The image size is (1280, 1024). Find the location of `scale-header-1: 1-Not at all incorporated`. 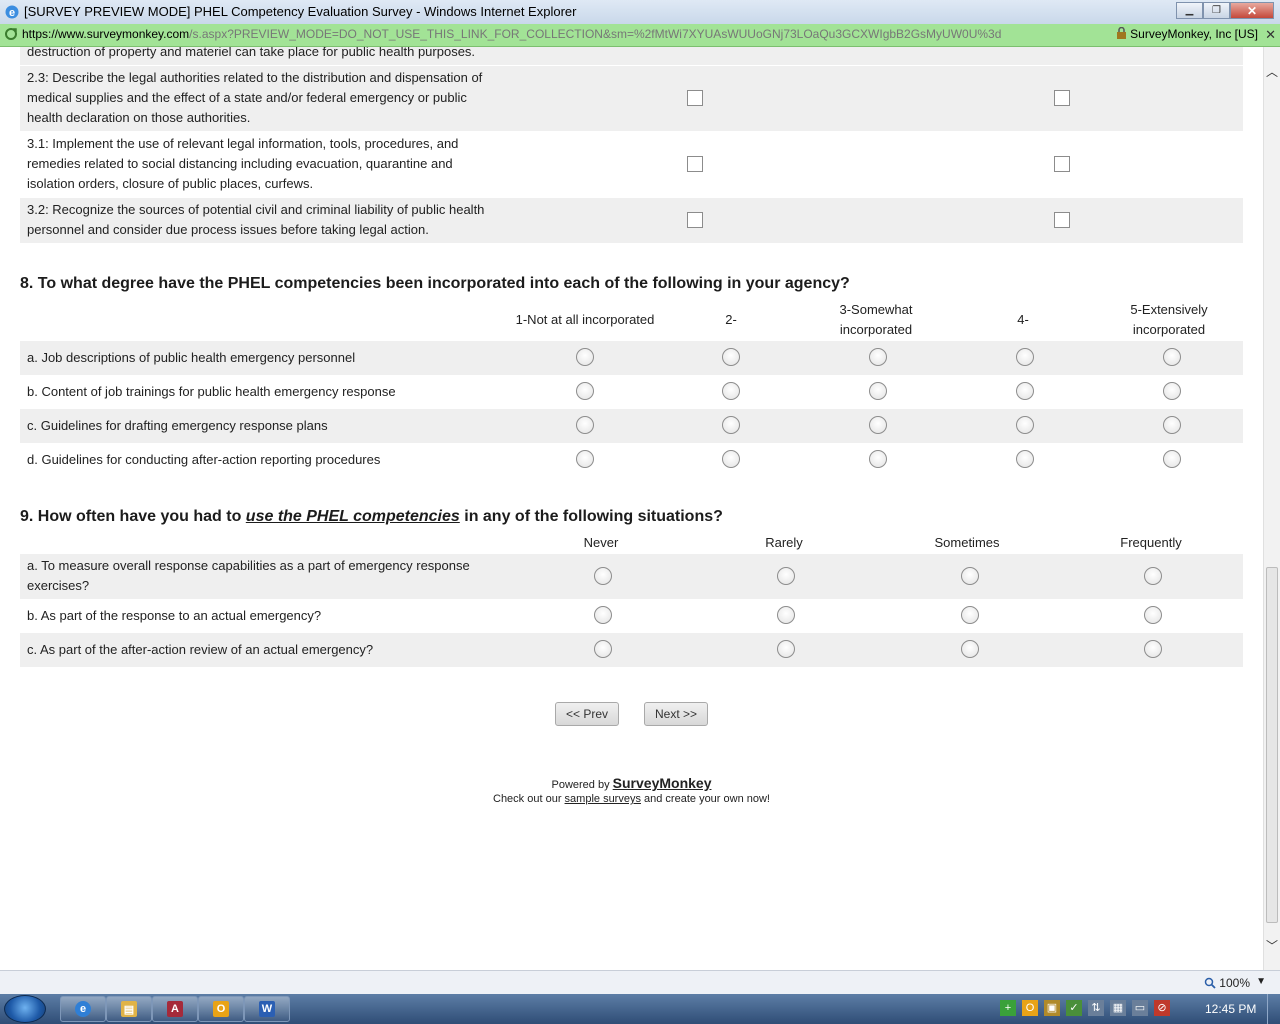

scale-header-1: 1-Not at all incorporated is located at coordinates (585, 319).